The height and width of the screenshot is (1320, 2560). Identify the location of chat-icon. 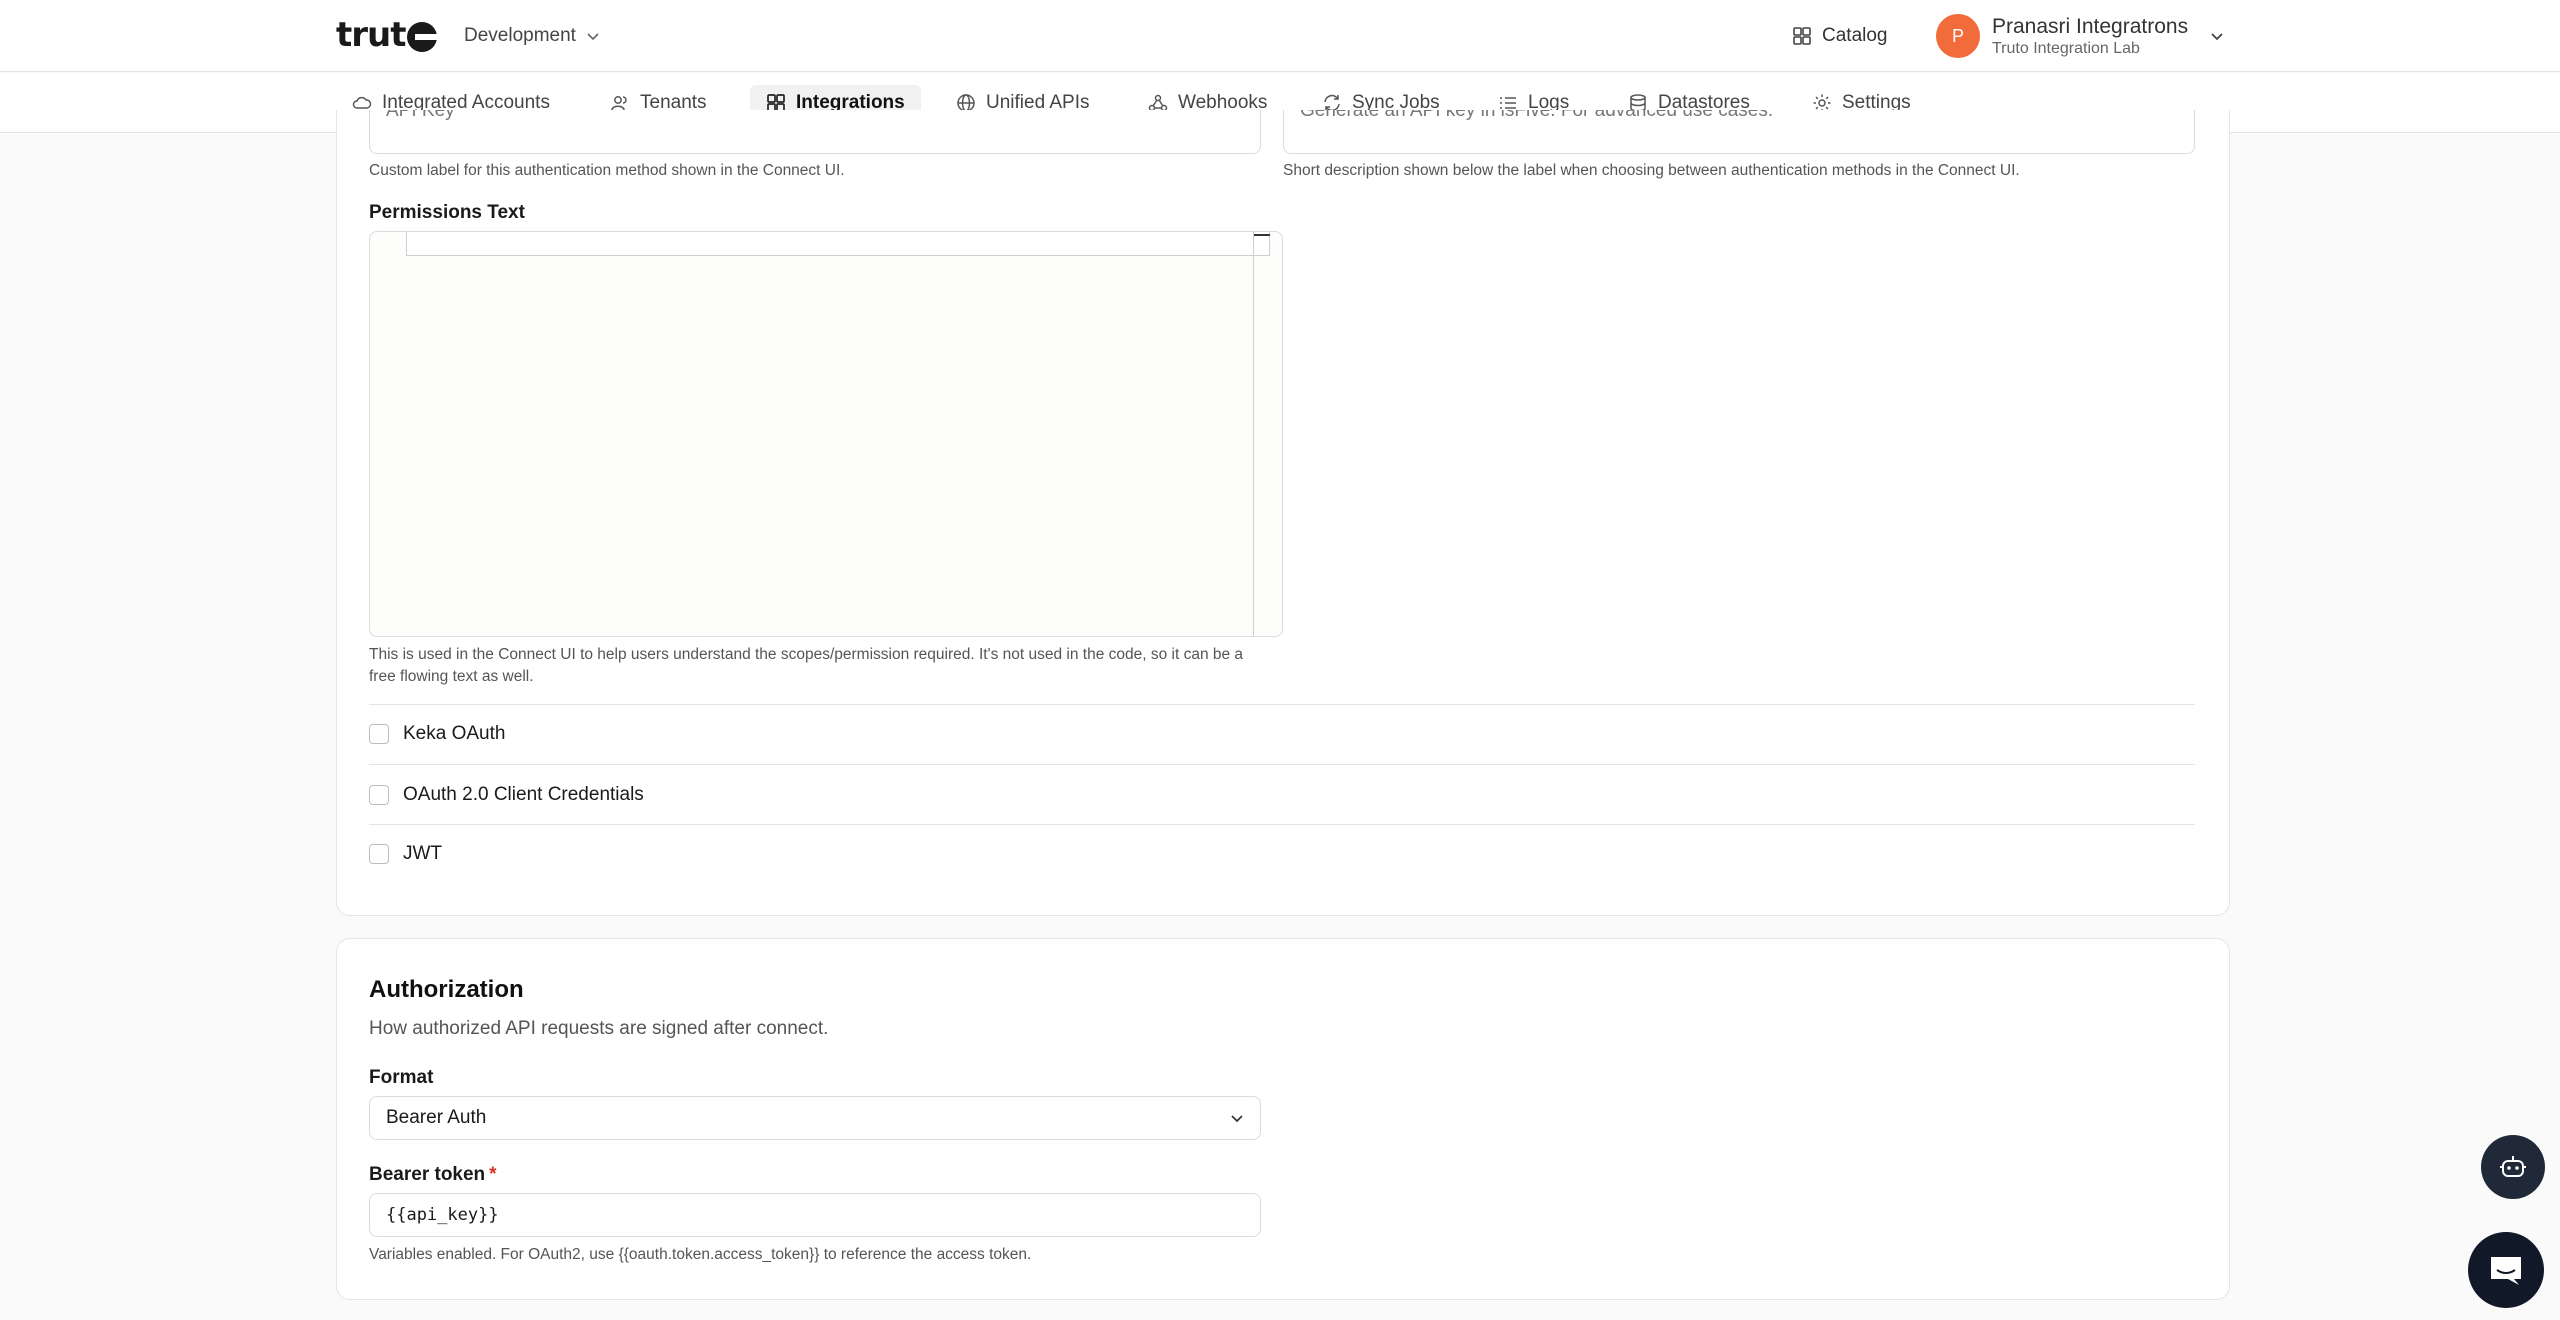
(2506, 1271).